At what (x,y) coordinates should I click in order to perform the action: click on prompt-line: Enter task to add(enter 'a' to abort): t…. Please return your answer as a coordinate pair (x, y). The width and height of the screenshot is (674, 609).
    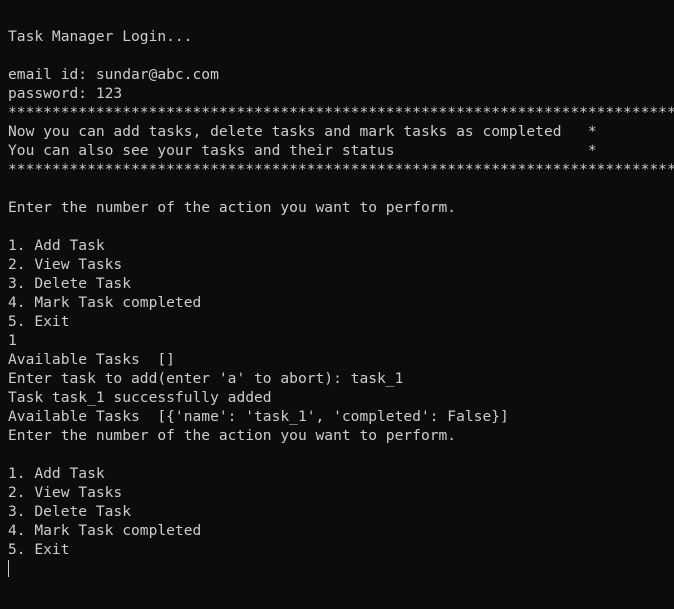
    Looking at the image, I should click on (206, 378).